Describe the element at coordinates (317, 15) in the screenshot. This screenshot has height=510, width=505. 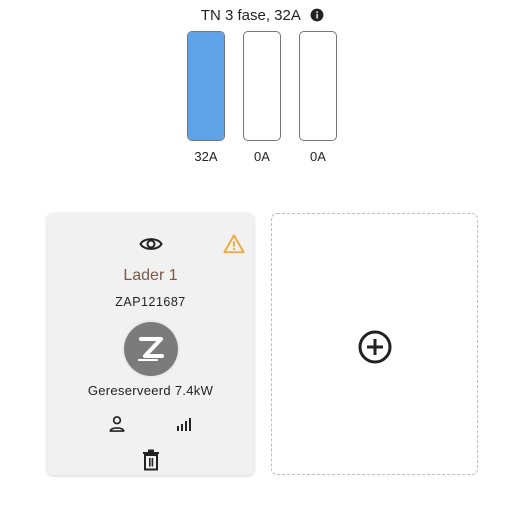
I see `info-icon` at that location.